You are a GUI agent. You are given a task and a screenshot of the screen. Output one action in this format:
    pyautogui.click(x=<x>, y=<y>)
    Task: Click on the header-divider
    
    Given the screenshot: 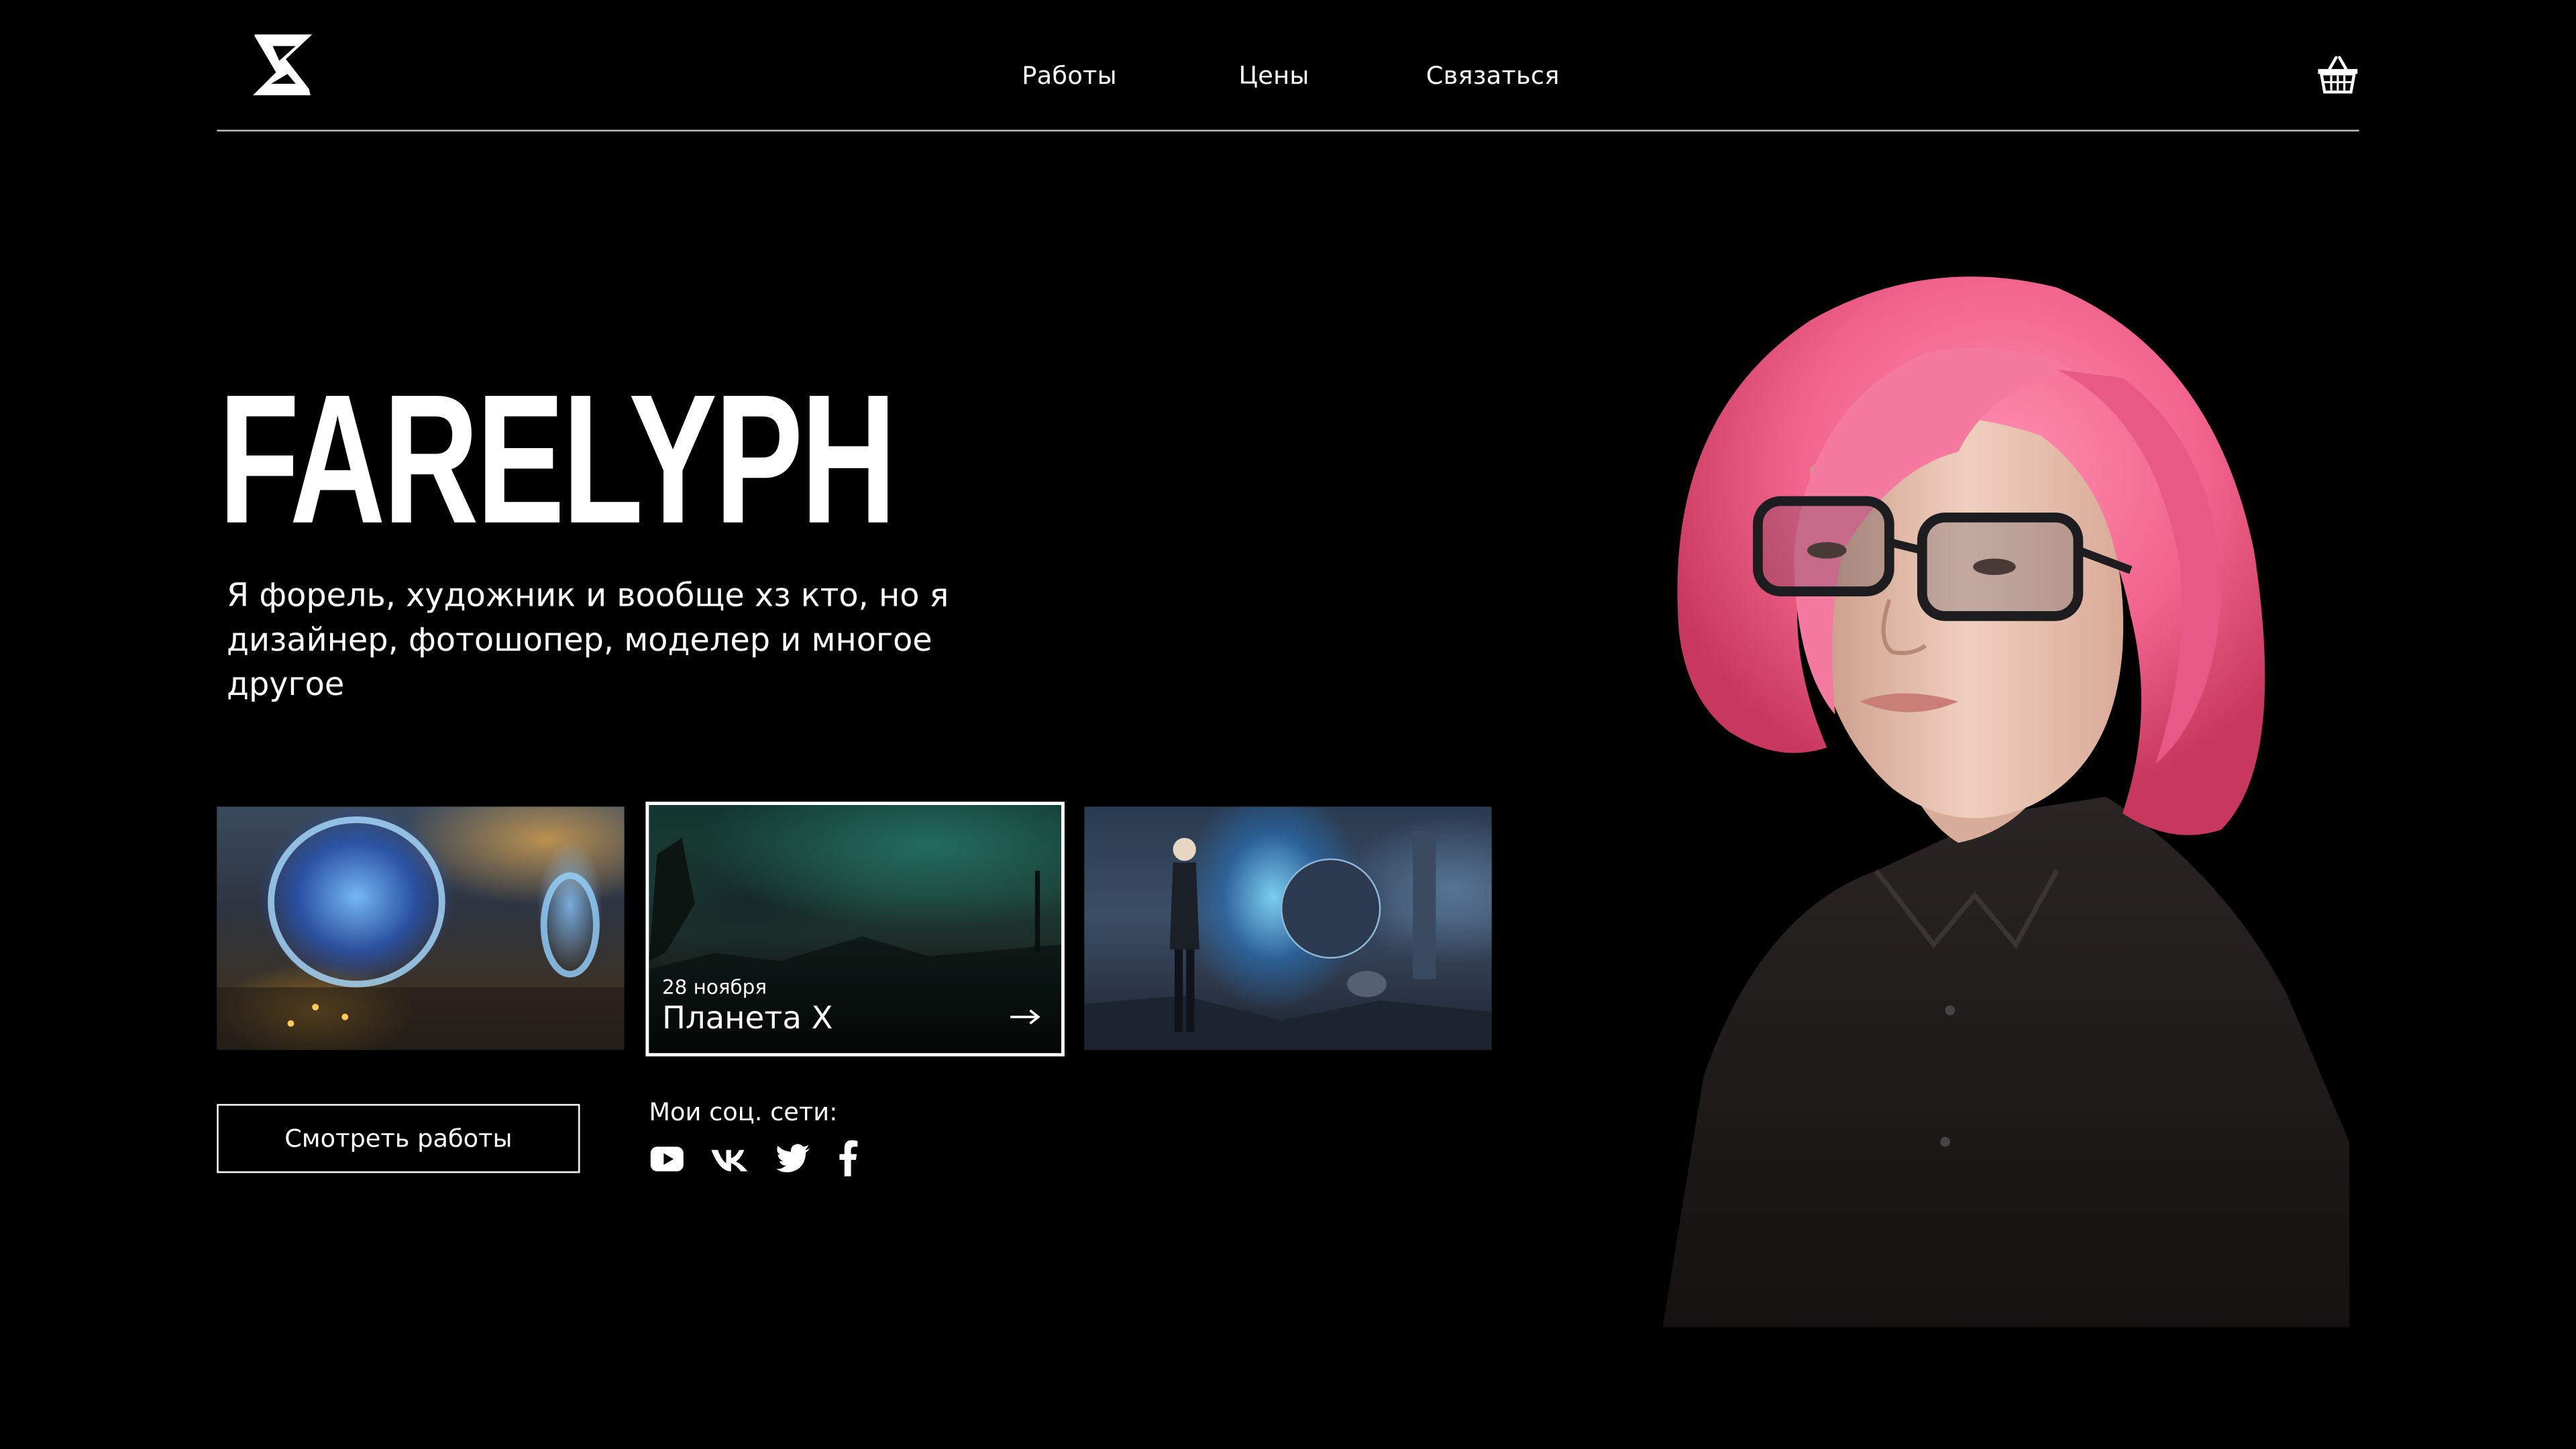 What is the action you would take?
    pyautogui.click(x=1288, y=130)
    